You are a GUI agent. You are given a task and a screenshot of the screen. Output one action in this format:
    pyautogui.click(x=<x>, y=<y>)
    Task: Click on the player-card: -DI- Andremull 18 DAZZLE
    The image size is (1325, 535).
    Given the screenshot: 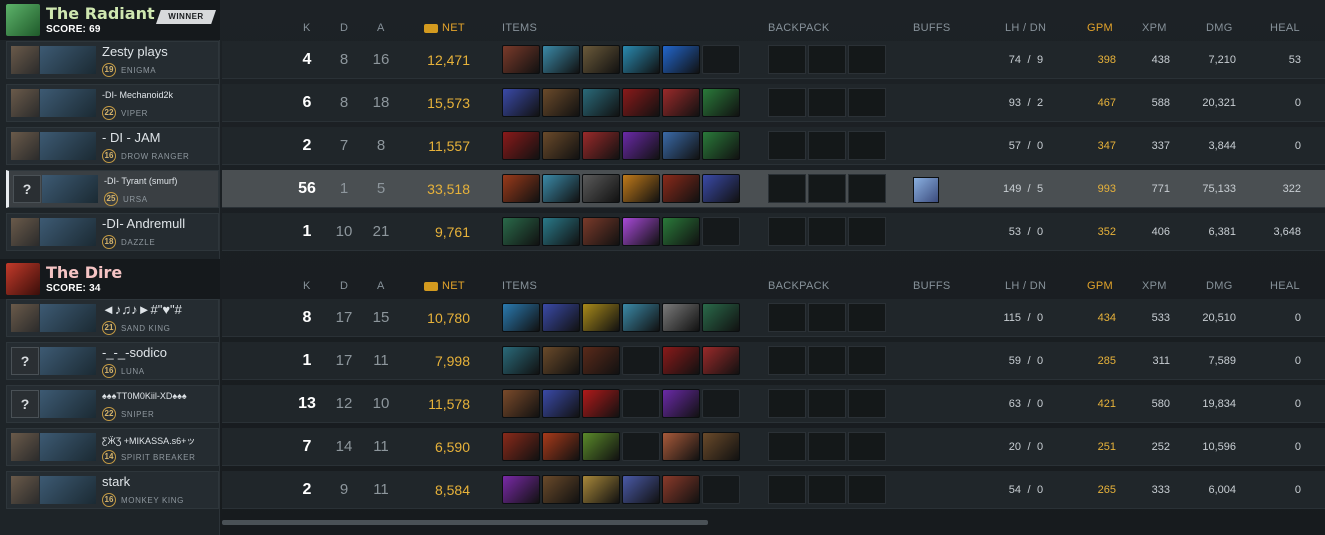 What is the action you would take?
    pyautogui.click(x=112, y=232)
    